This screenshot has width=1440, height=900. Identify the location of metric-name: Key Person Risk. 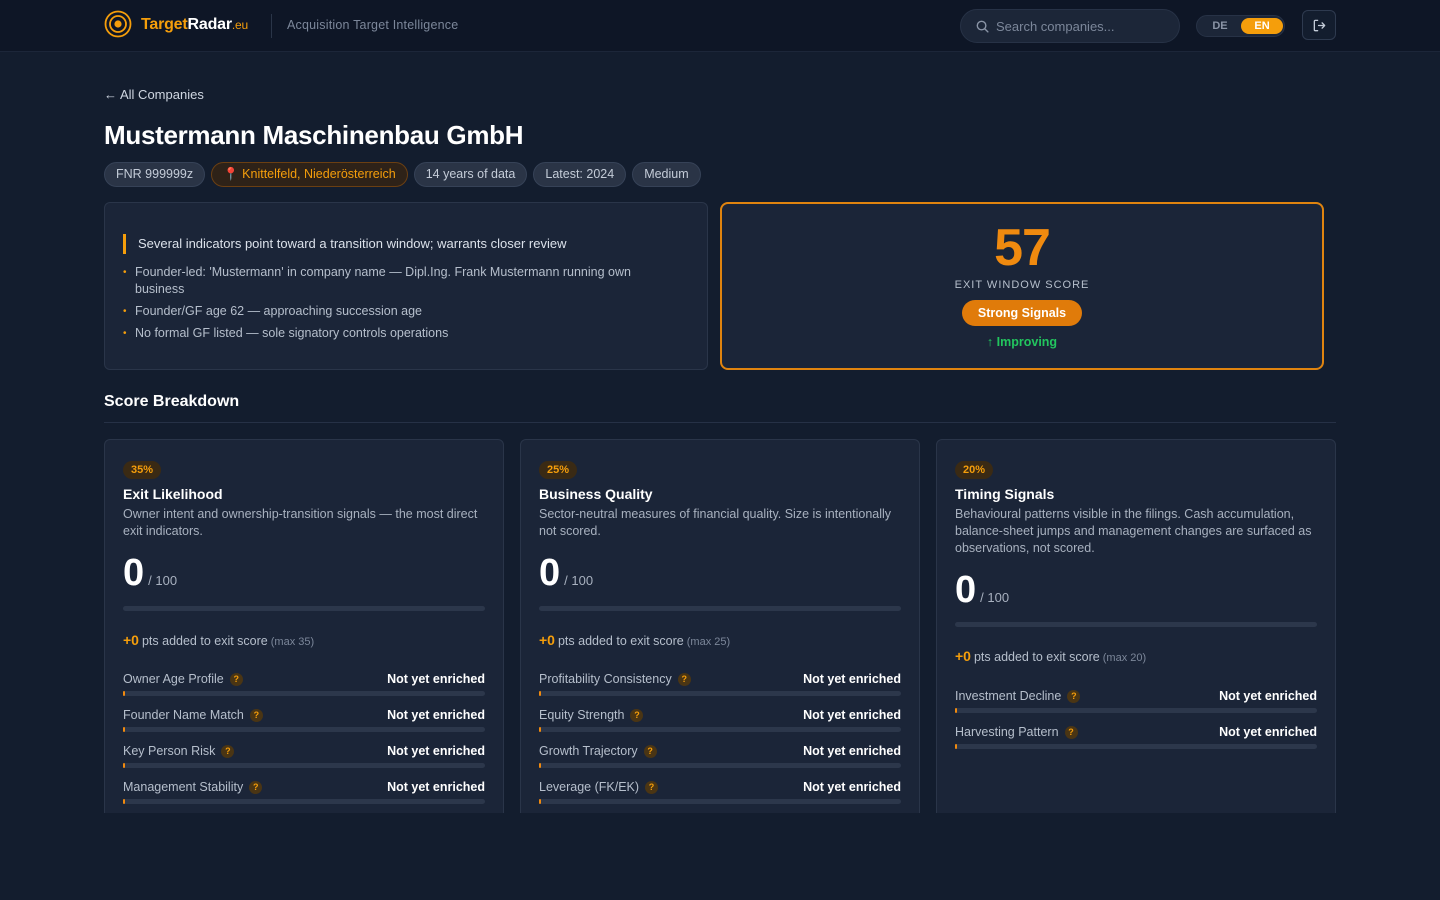
(169, 751).